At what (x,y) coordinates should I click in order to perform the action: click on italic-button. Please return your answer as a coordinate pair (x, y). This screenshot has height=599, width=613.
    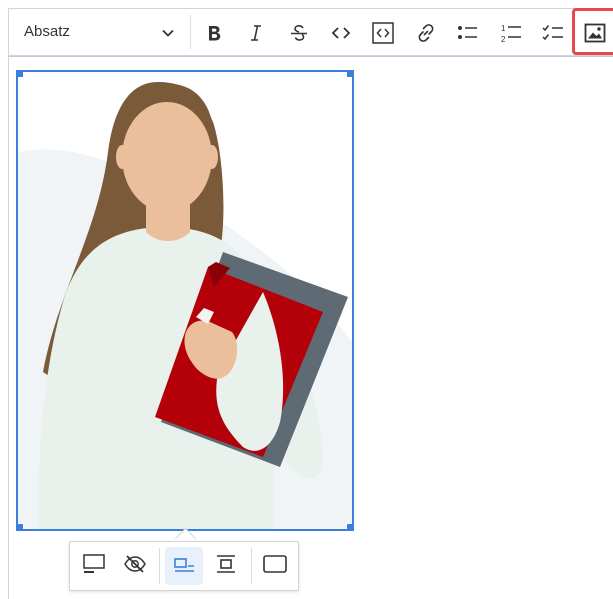
    Looking at the image, I should click on (256, 33).